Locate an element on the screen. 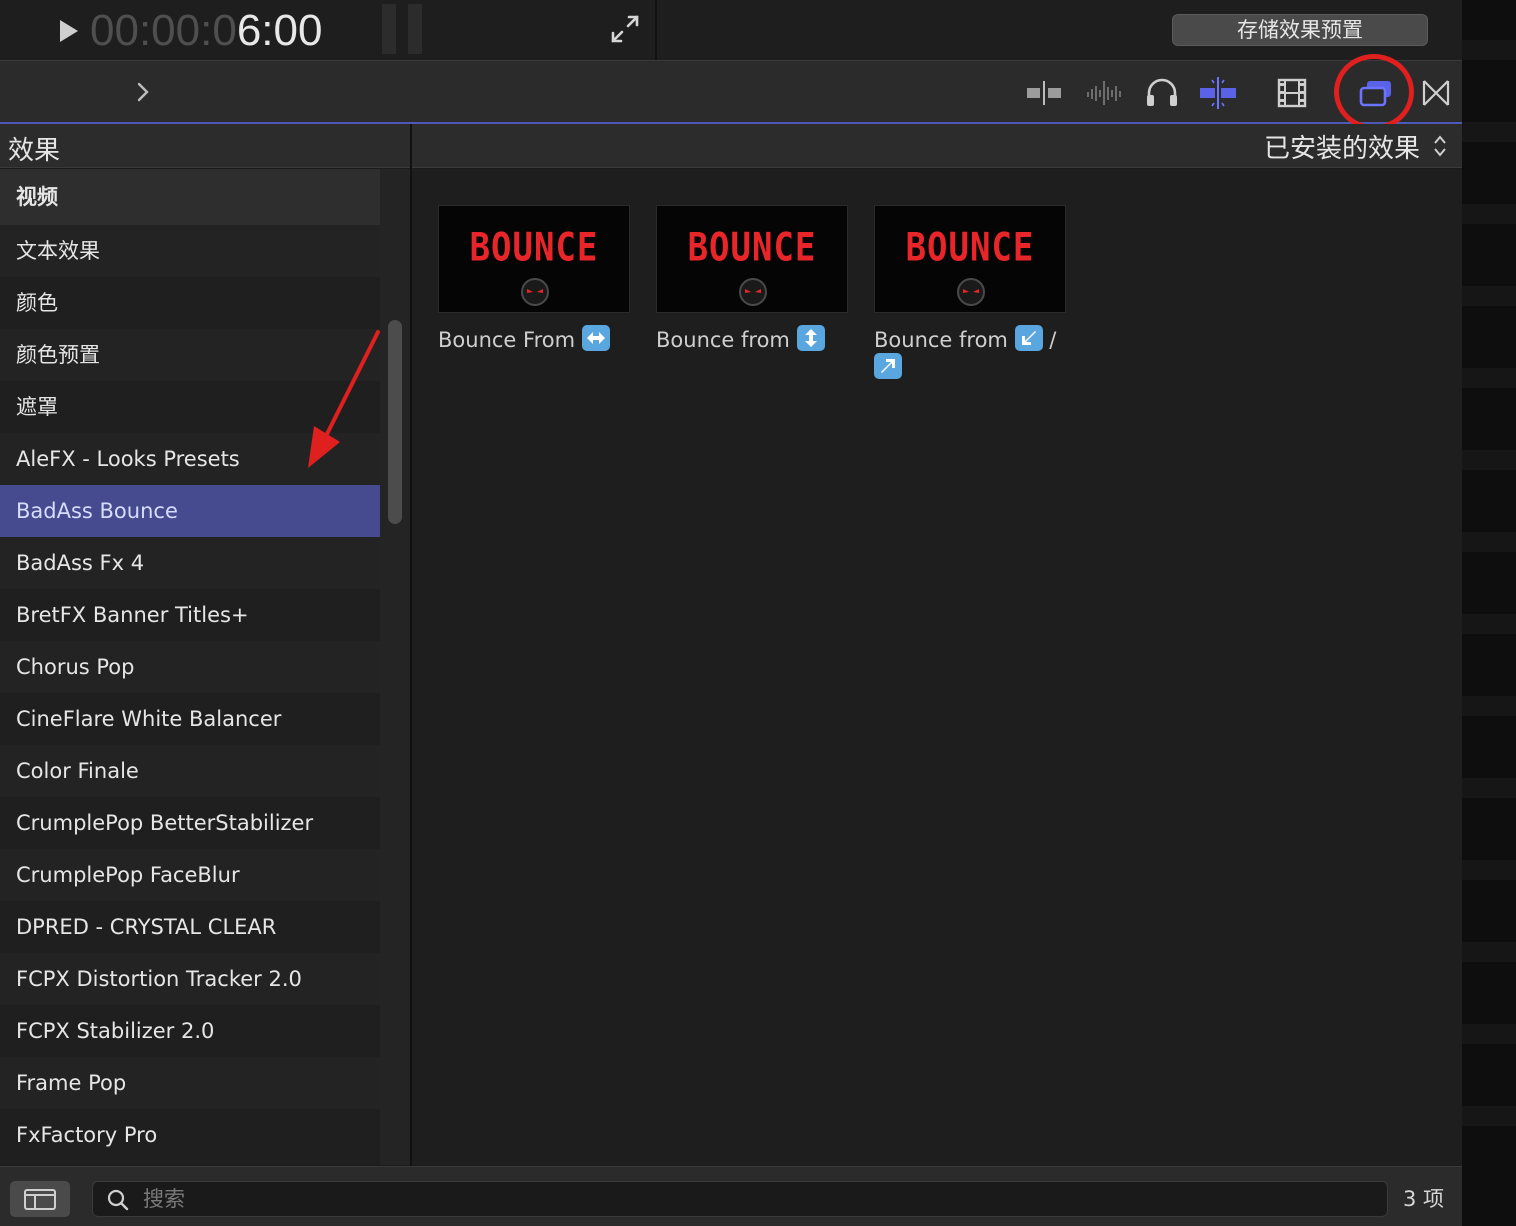 Image resolution: width=1516 pixels, height=1226 pixels. category-item-masks: 遮罩 is located at coordinates (190, 407).